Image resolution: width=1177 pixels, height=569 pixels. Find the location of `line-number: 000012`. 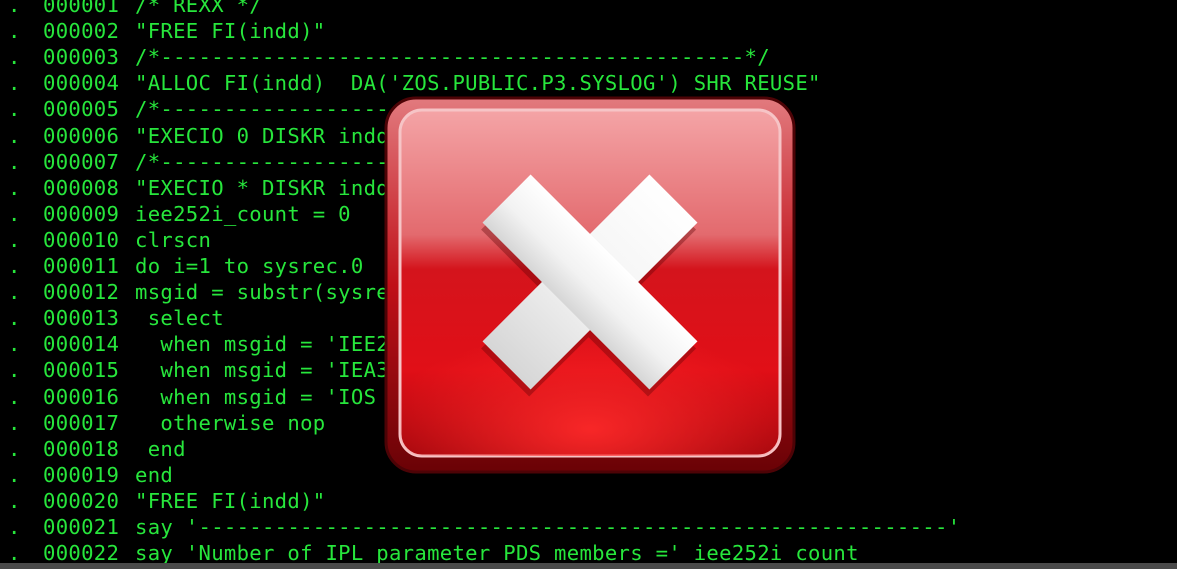

line-number: 000012 is located at coordinates (81, 292).